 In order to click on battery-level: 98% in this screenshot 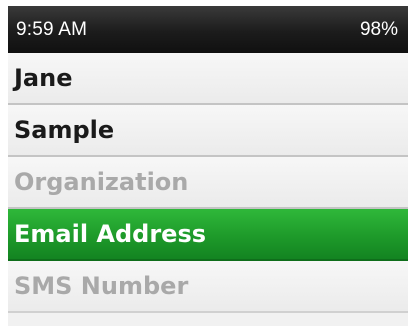, I will do `click(378, 29)`.